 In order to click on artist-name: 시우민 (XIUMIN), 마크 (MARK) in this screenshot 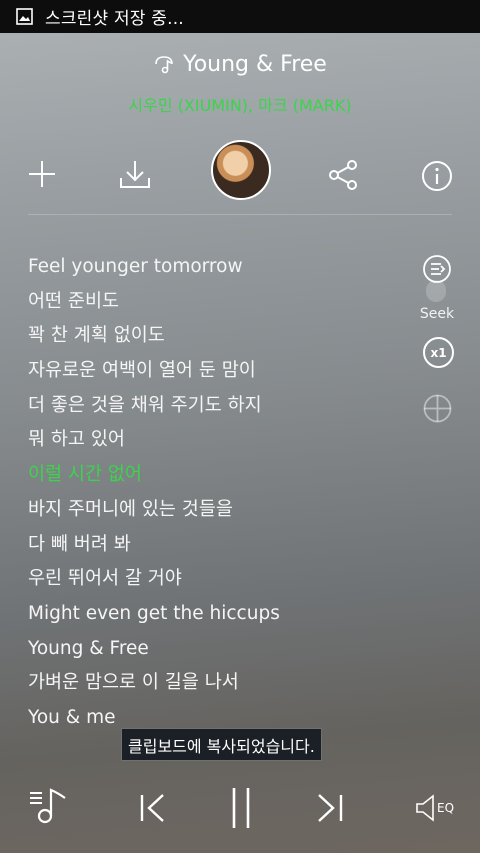, I will do `click(240, 104)`.